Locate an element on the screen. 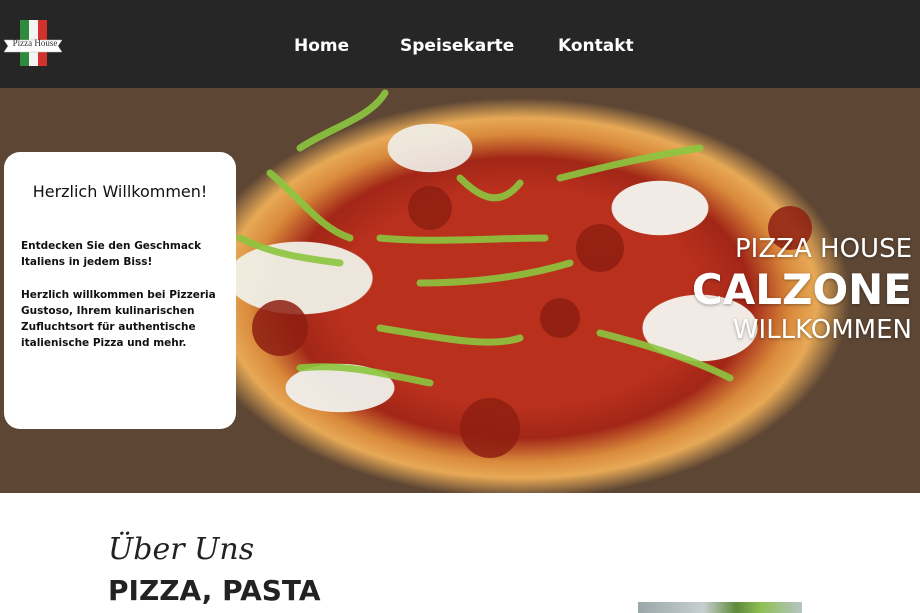 This screenshot has height=613, width=920. site-header: Pizza House Home Speisekarte Kontakt is located at coordinates (460, 44).